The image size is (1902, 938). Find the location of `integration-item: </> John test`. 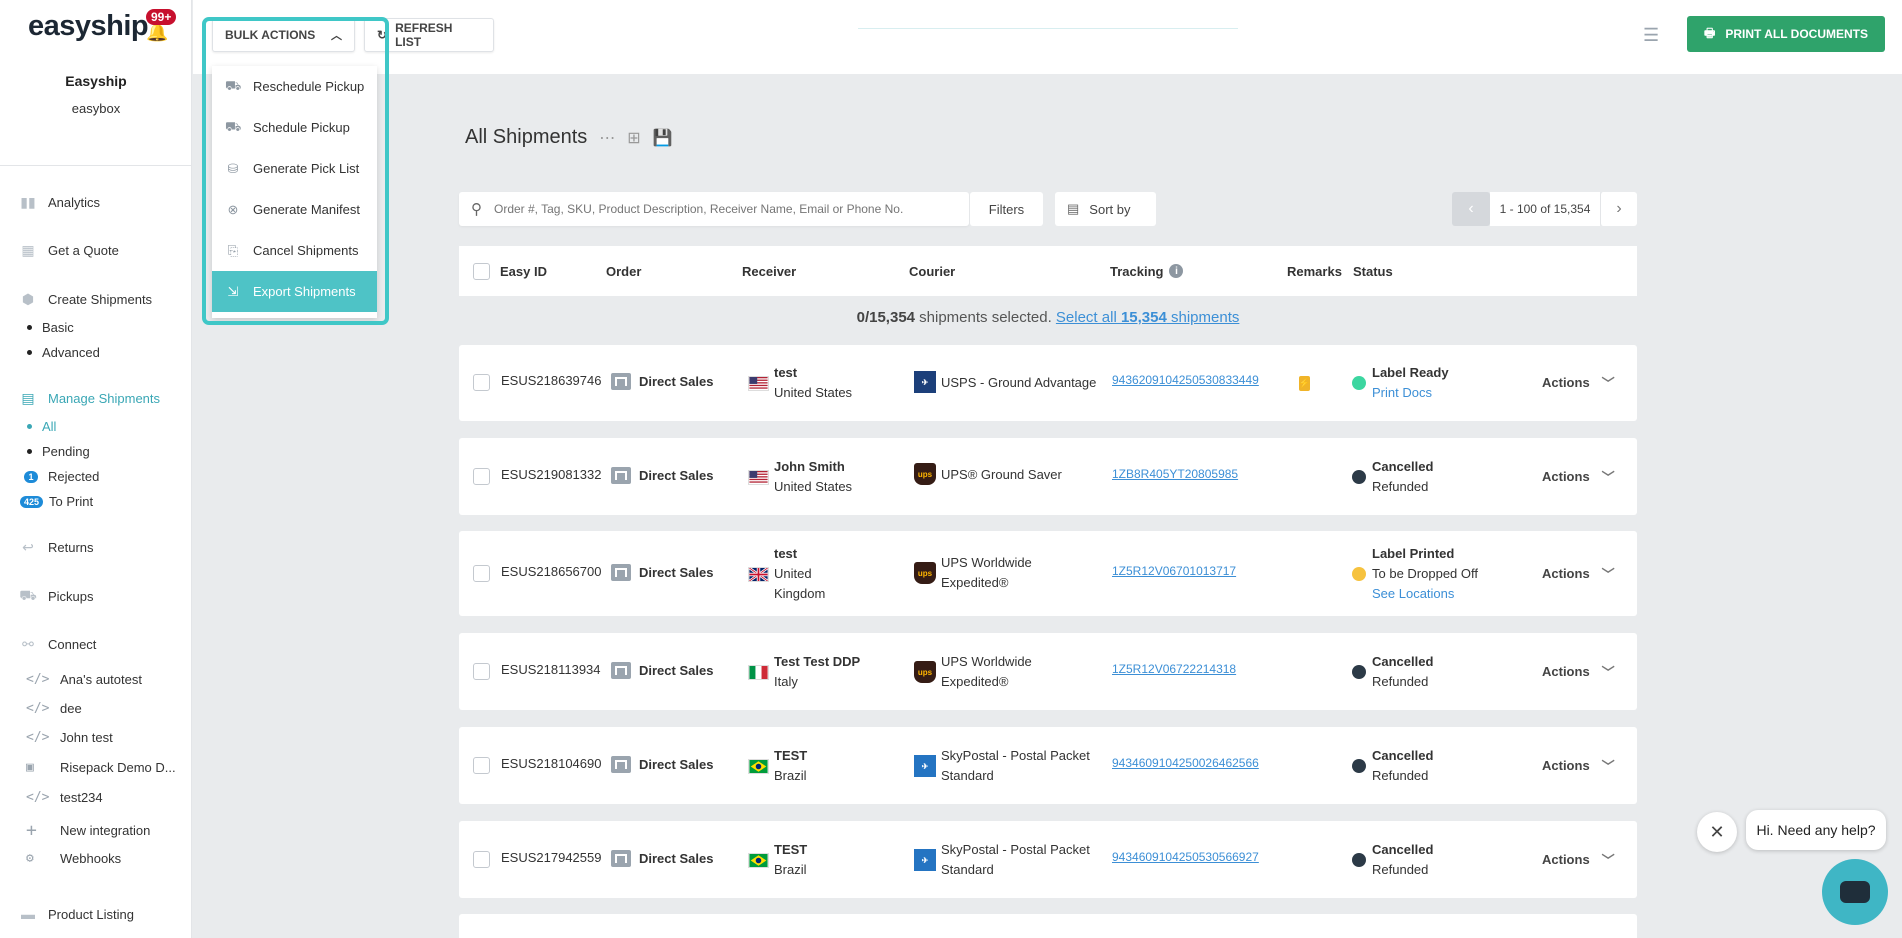

integration-item: </> John test is located at coordinates (69, 737).